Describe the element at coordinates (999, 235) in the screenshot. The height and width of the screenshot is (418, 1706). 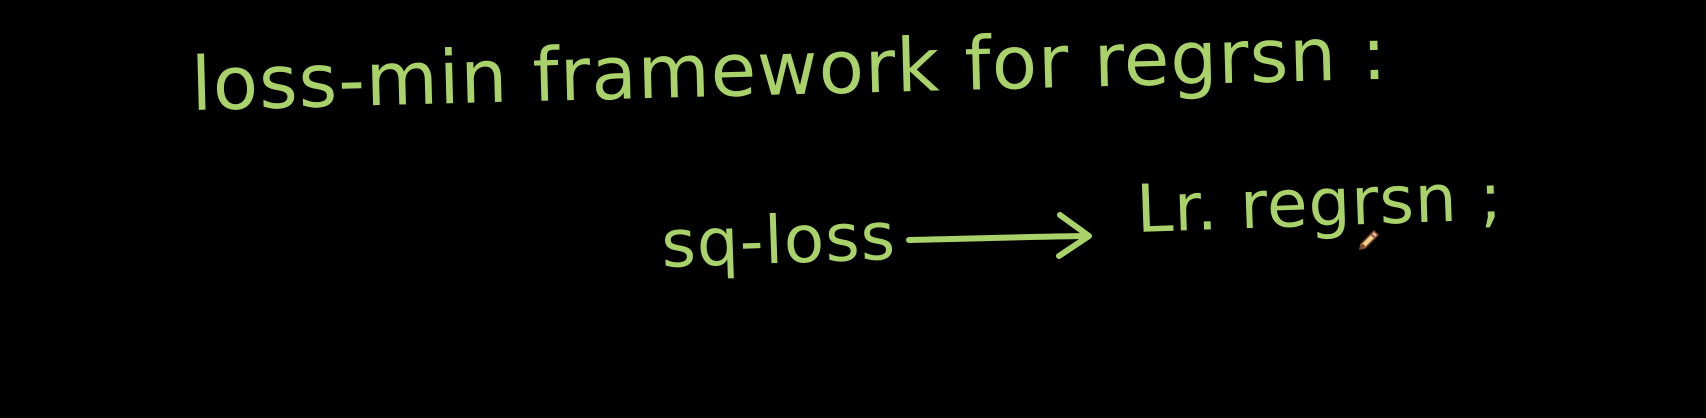
I see `right-arrow-icon` at that location.